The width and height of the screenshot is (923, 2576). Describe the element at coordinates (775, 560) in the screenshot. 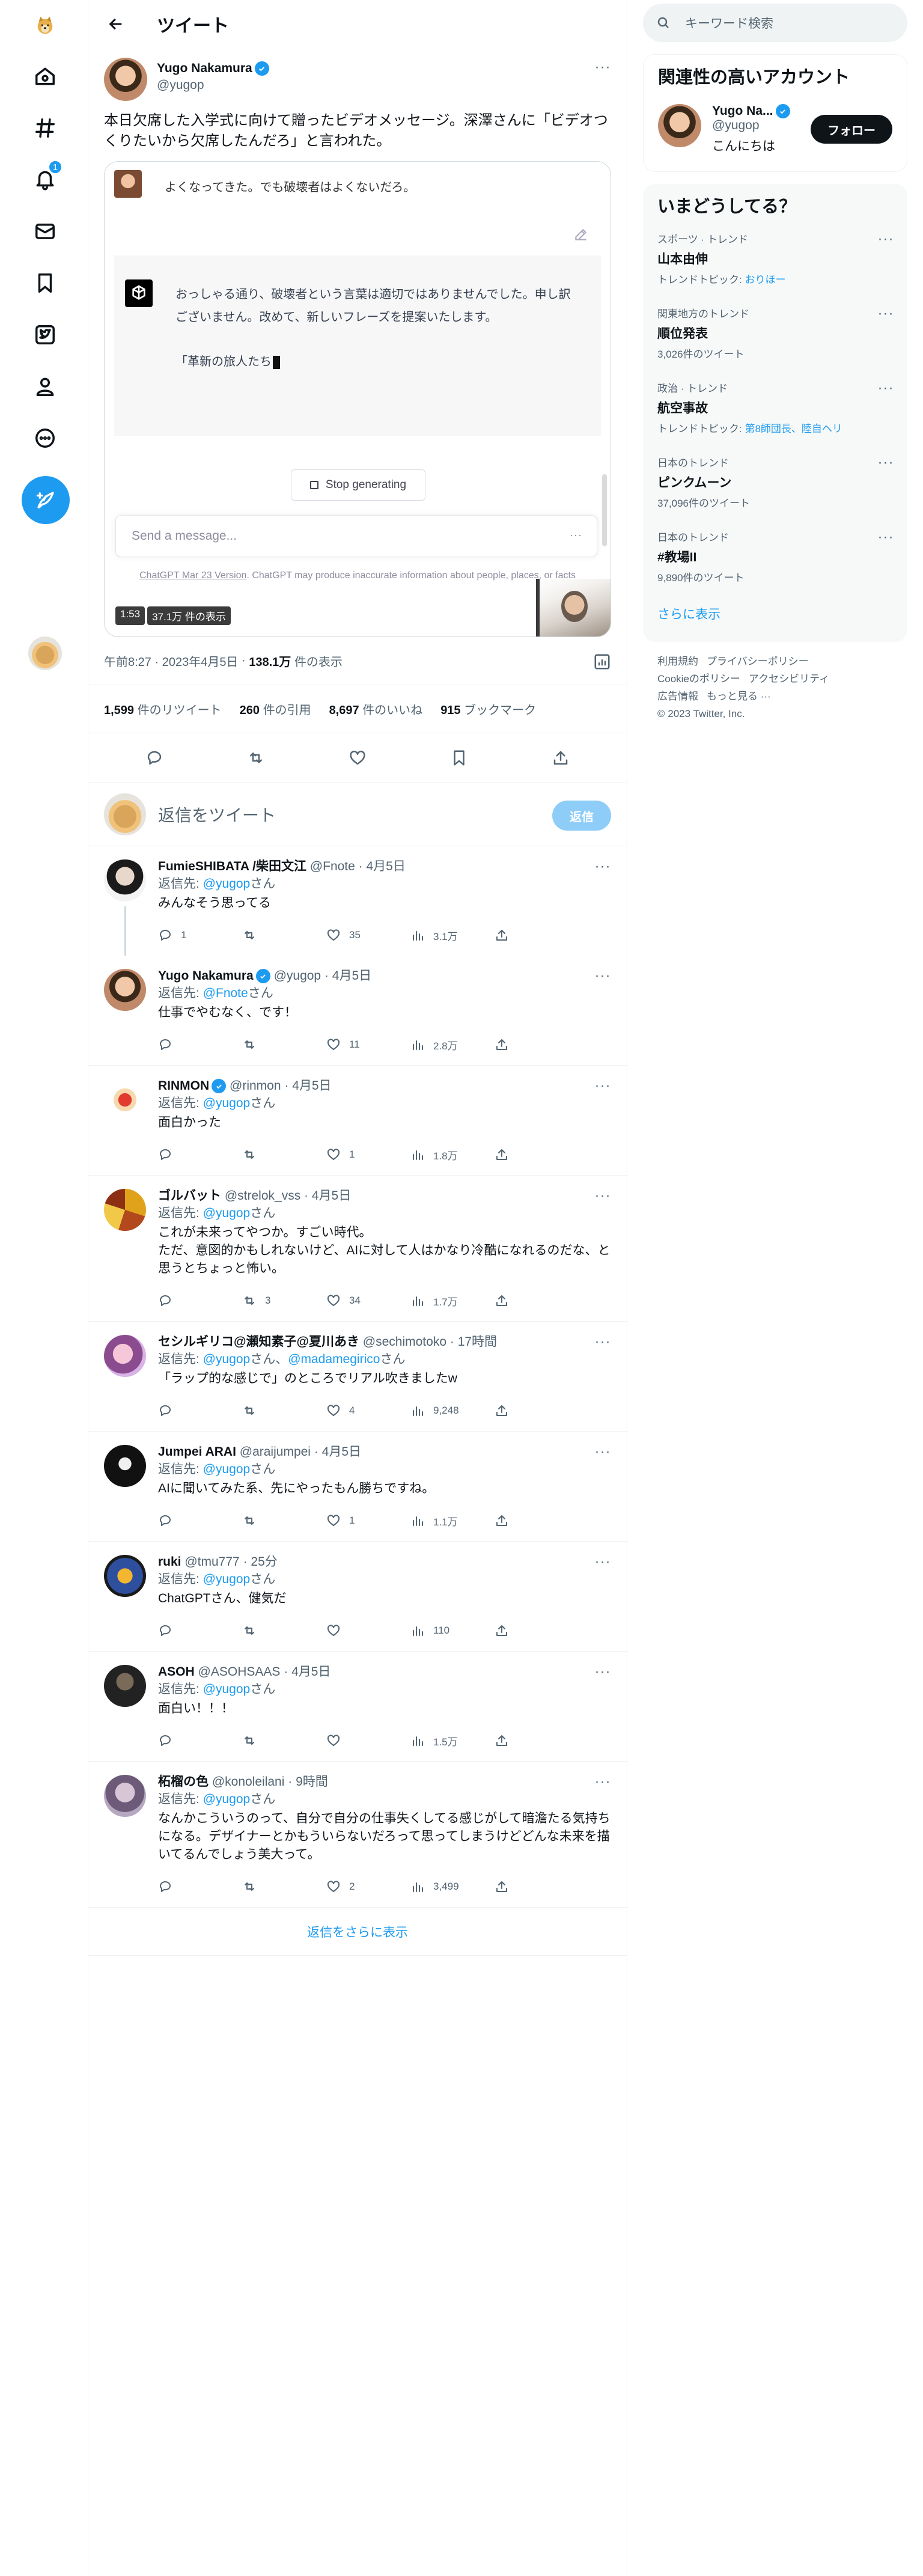

I see `trend-item: 日本のトレンド #教場II 9,890件のツイート ···` at that location.